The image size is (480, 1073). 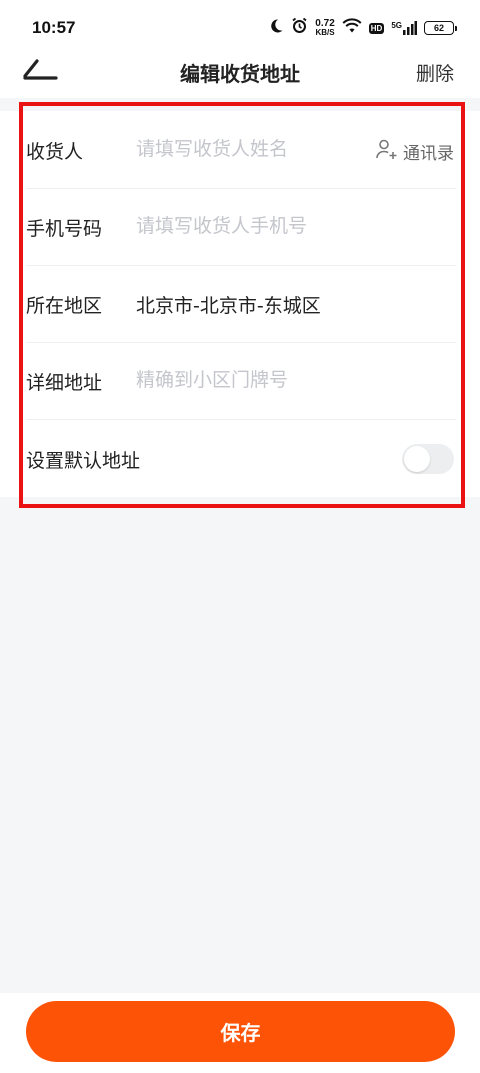 I want to click on phone-label: 手机号码, so click(x=64, y=229).